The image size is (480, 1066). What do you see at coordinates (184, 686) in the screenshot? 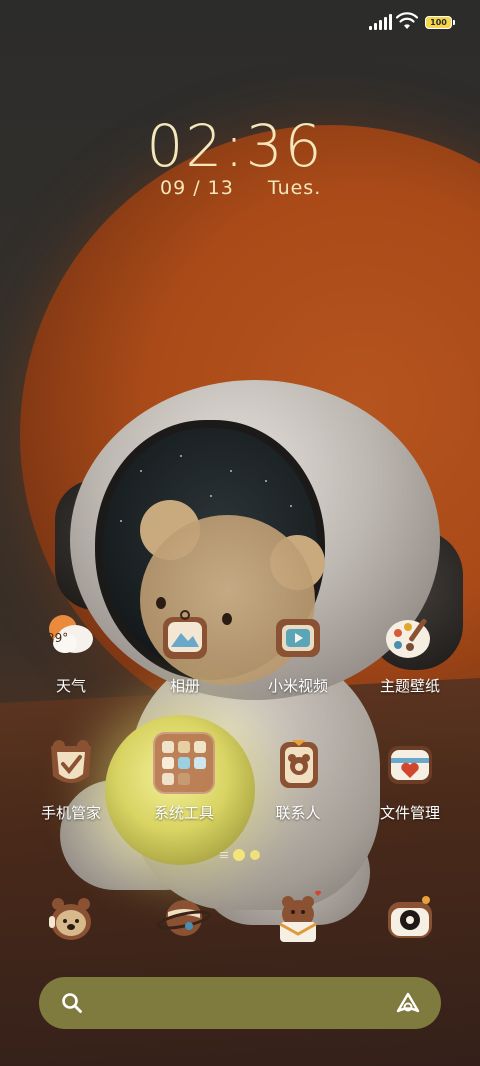
I see `app-label: 相册` at bounding box center [184, 686].